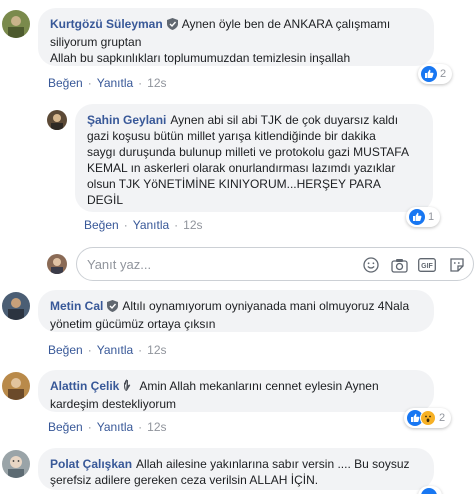 Image resolution: width=476 pixels, height=494 pixels. What do you see at coordinates (126, 120) in the screenshot?
I see `comment-author: Şahin Geylani` at bounding box center [126, 120].